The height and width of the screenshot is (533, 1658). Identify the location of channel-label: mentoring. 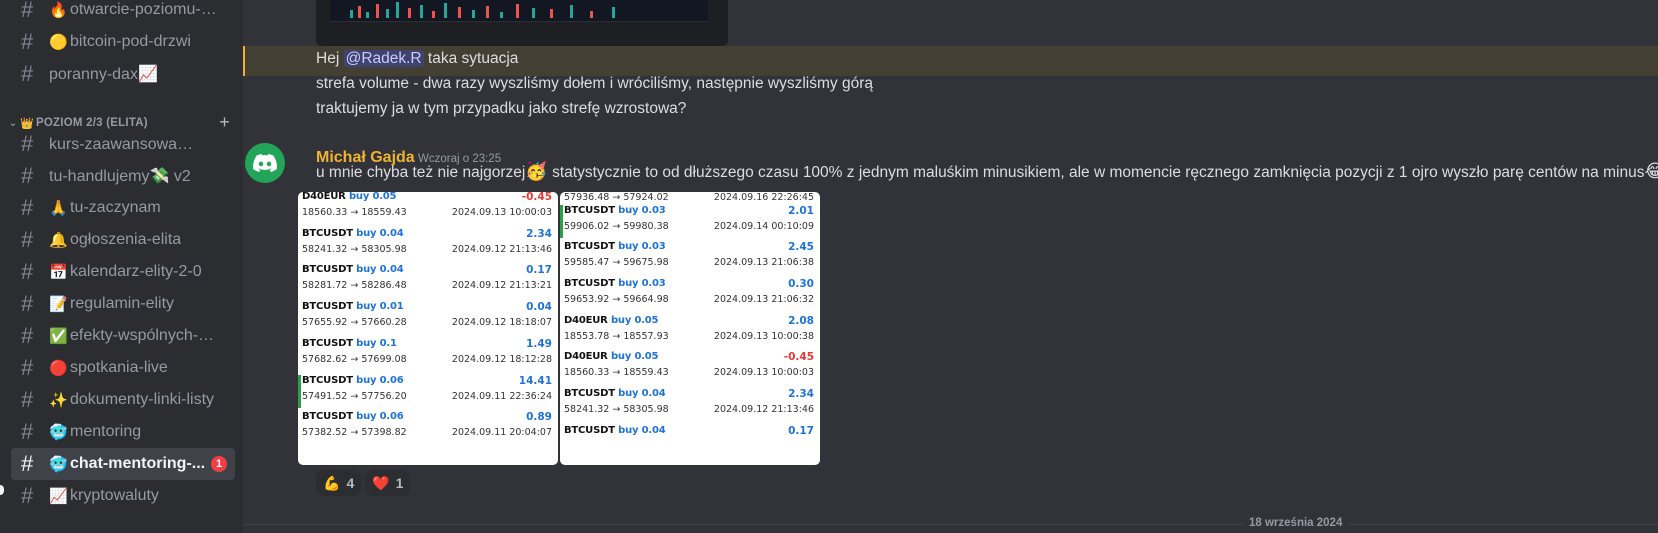
(106, 431).